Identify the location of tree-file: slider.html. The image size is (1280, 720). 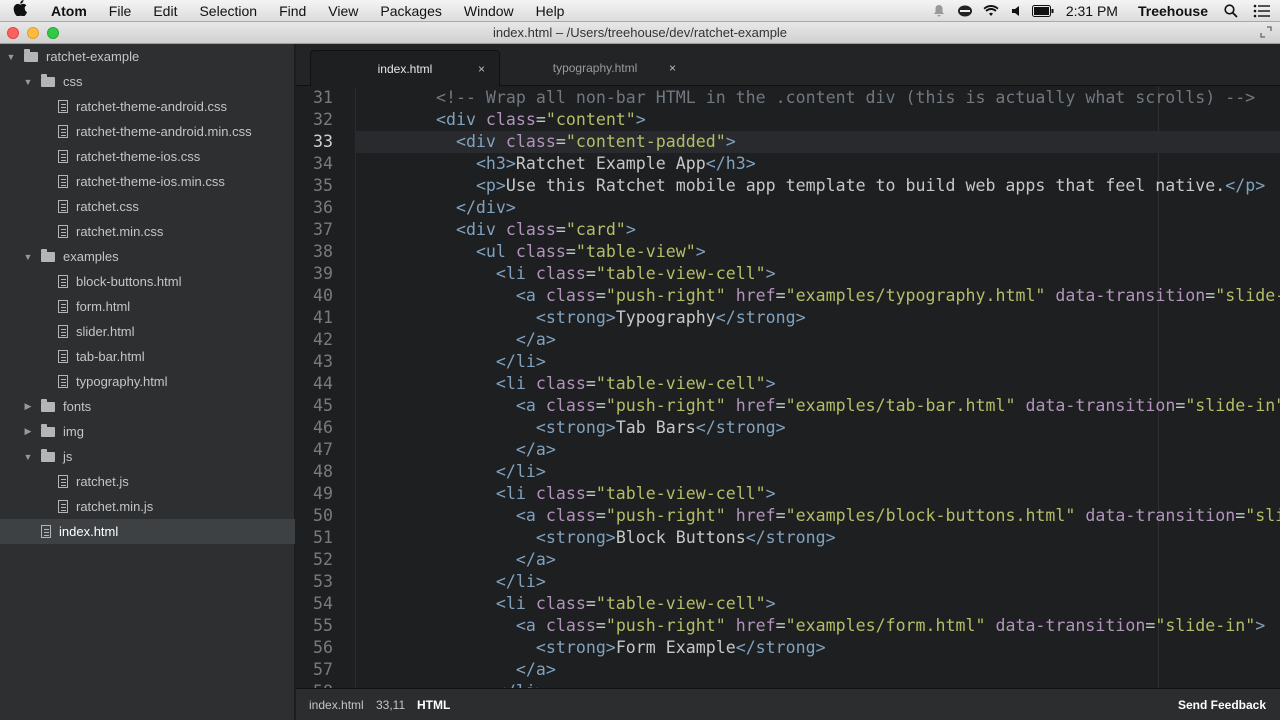
(147, 331).